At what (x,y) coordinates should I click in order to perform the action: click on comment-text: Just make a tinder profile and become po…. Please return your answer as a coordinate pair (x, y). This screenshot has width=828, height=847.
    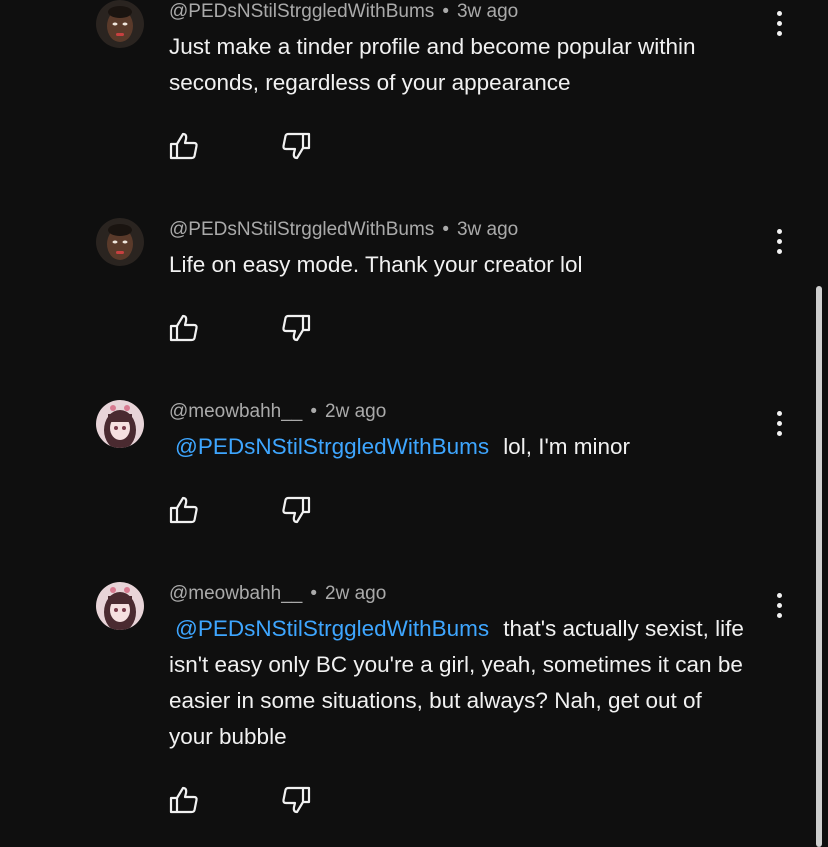
    Looking at the image, I should click on (432, 64).